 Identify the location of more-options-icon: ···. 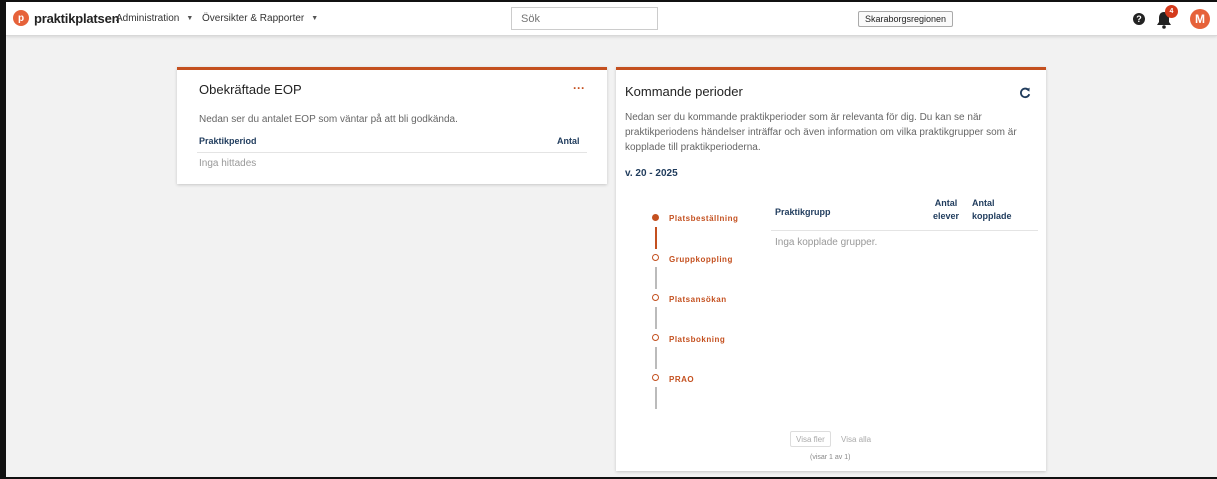
(579, 88).